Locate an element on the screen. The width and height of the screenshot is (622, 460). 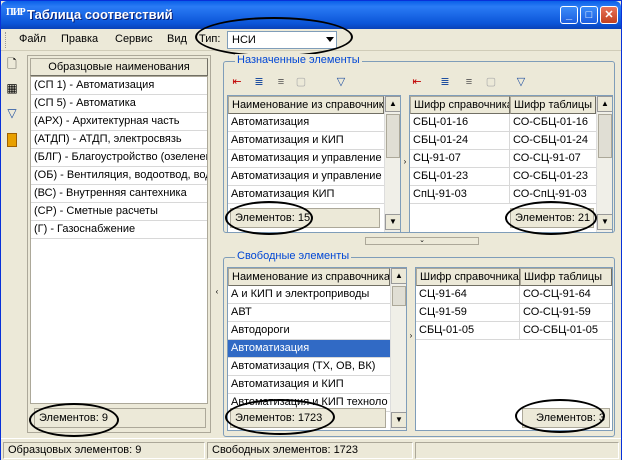
table-cell: СО-СЦ-91-59 is located at coordinates (566, 313).